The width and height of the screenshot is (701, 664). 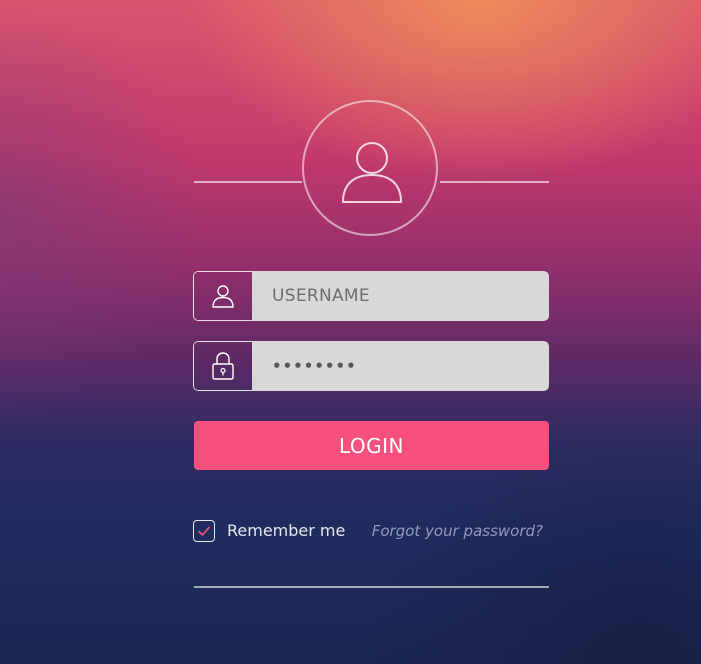 I want to click on password-icon-cell, so click(x=222, y=366).